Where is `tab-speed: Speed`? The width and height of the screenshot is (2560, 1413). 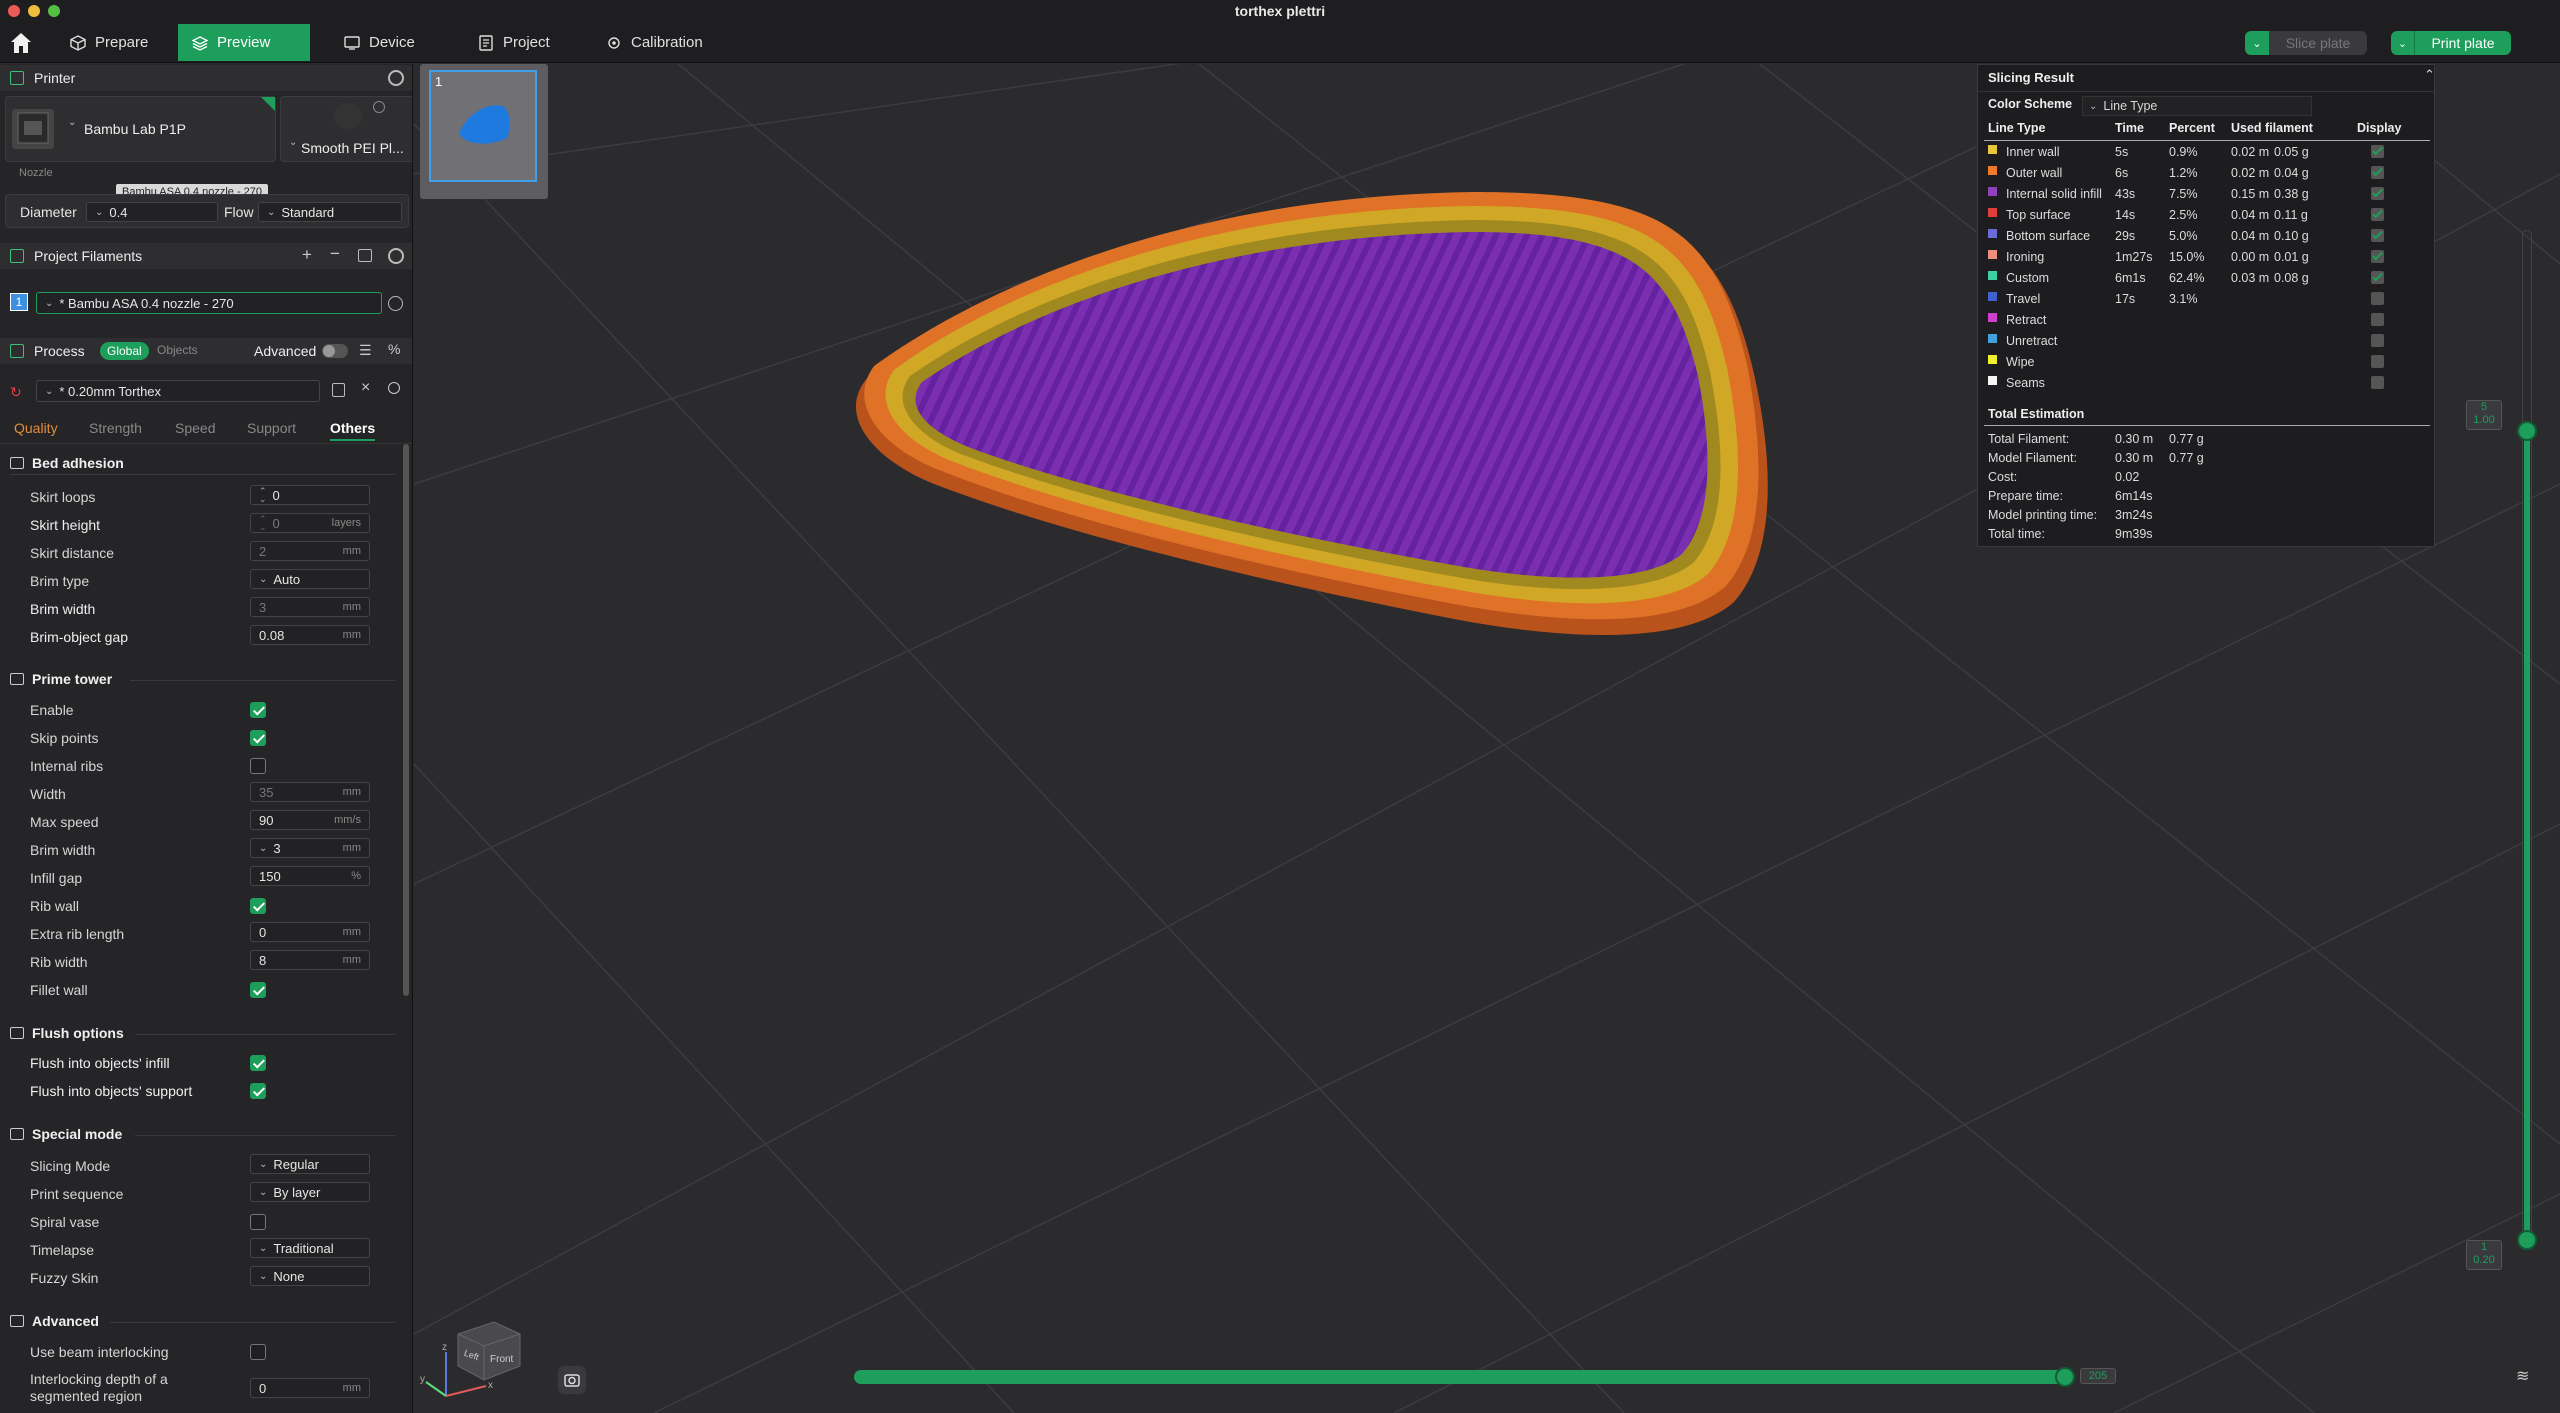
tab-speed: Speed is located at coordinates (195, 428).